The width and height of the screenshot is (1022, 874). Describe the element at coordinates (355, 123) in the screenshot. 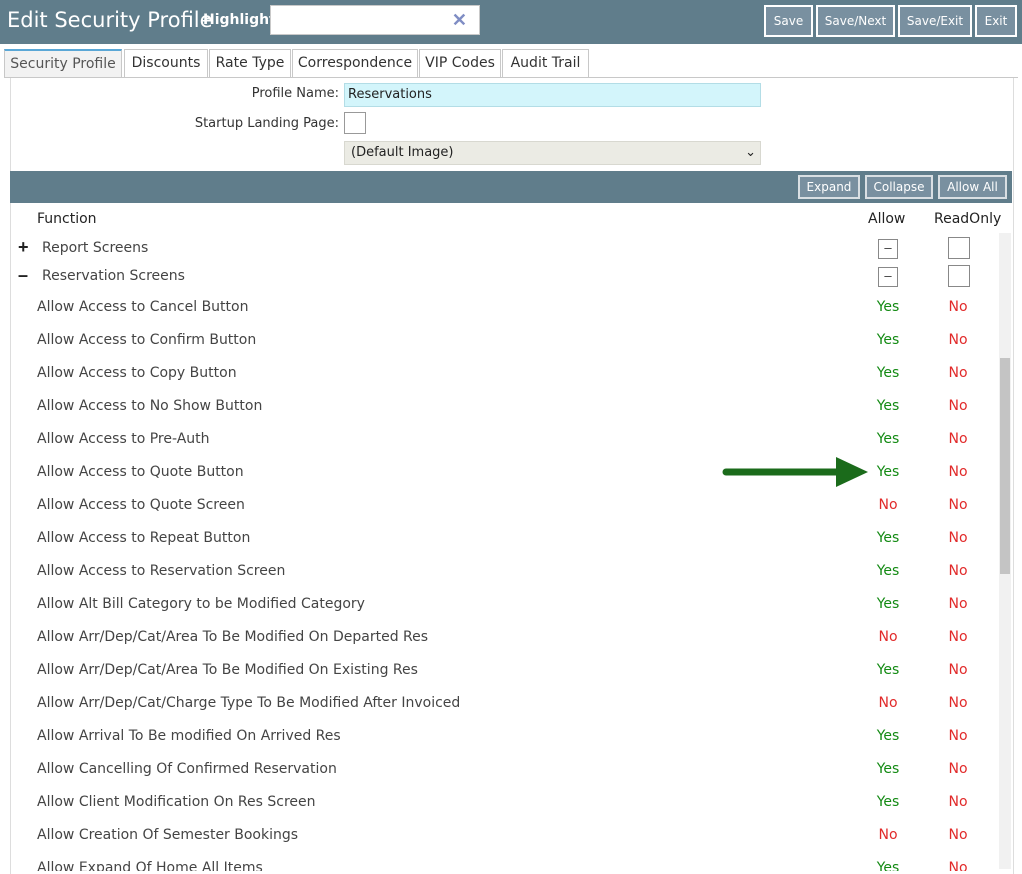

I see `landing-page-picker` at that location.